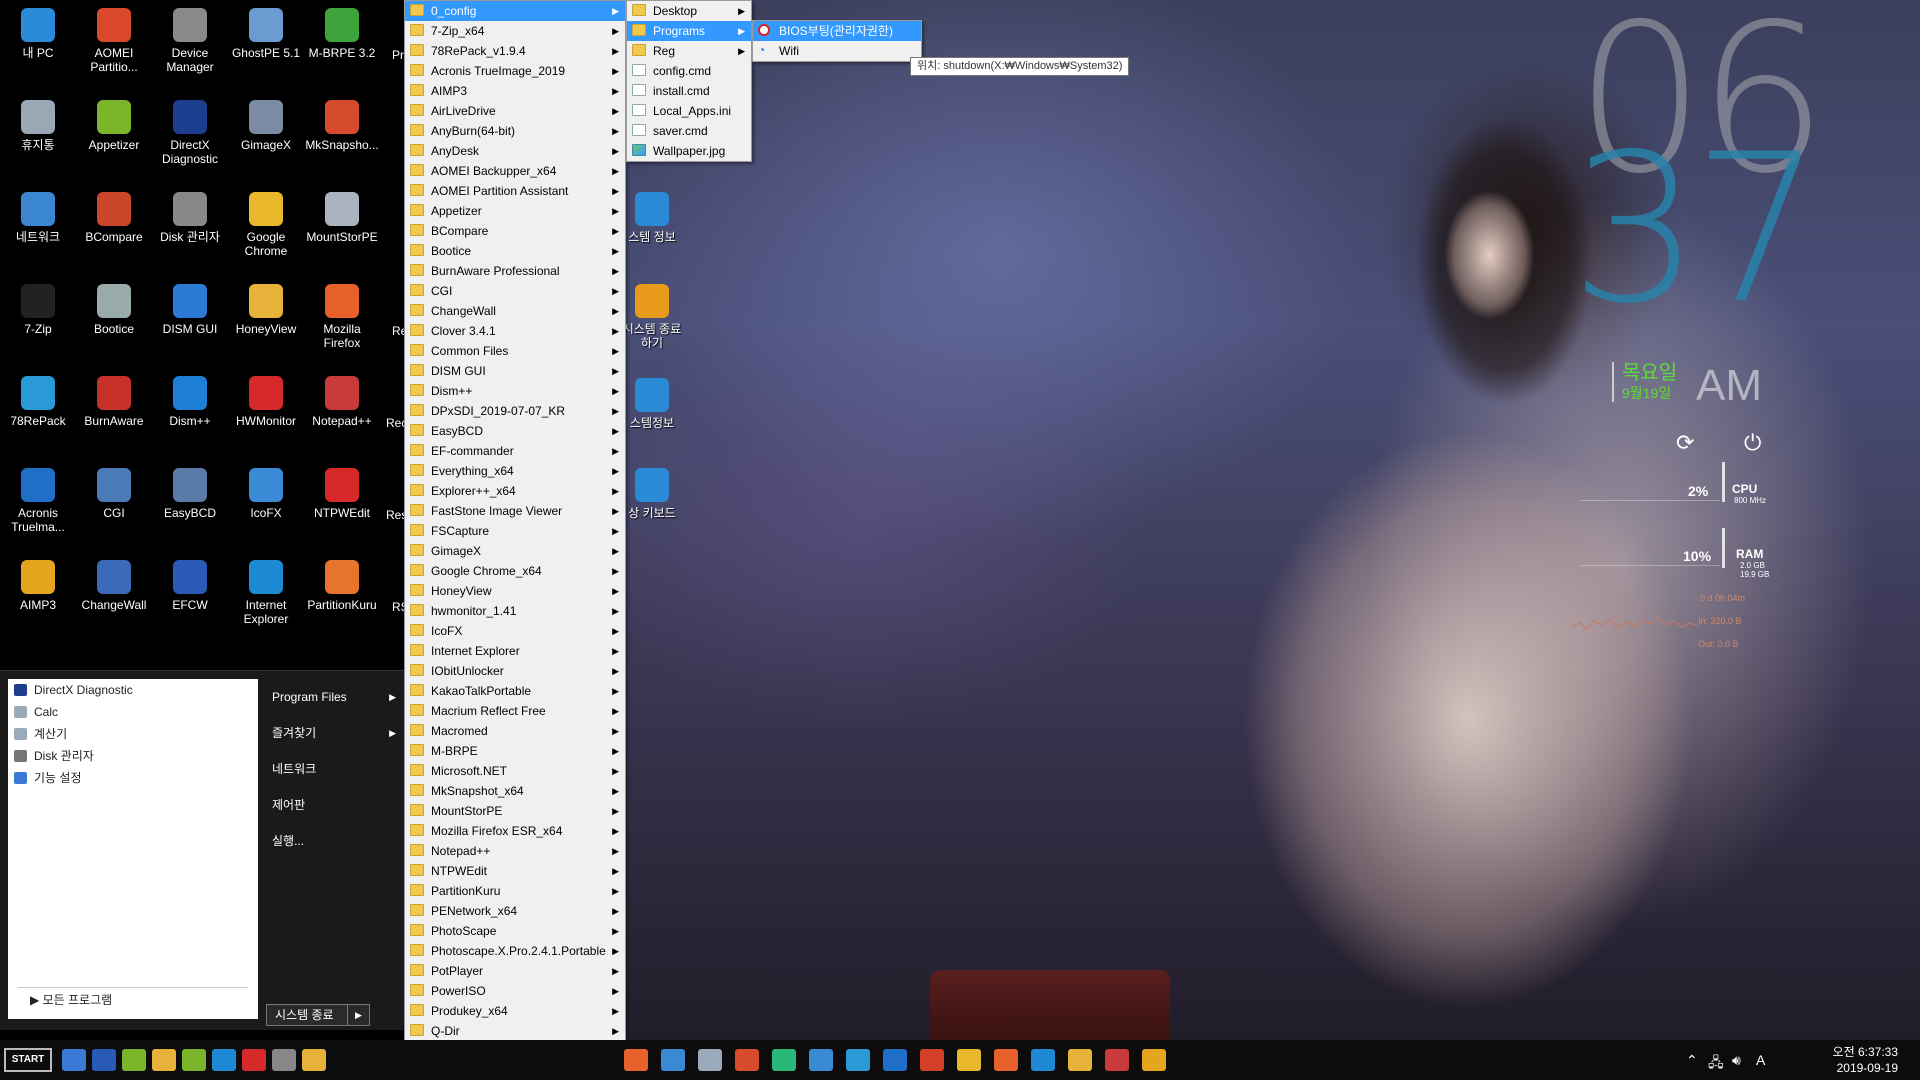  What do you see at coordinates (689, 31) in the screenshot?
I see `config-item: Programs ▶︎` at bounding box center [689, 31].